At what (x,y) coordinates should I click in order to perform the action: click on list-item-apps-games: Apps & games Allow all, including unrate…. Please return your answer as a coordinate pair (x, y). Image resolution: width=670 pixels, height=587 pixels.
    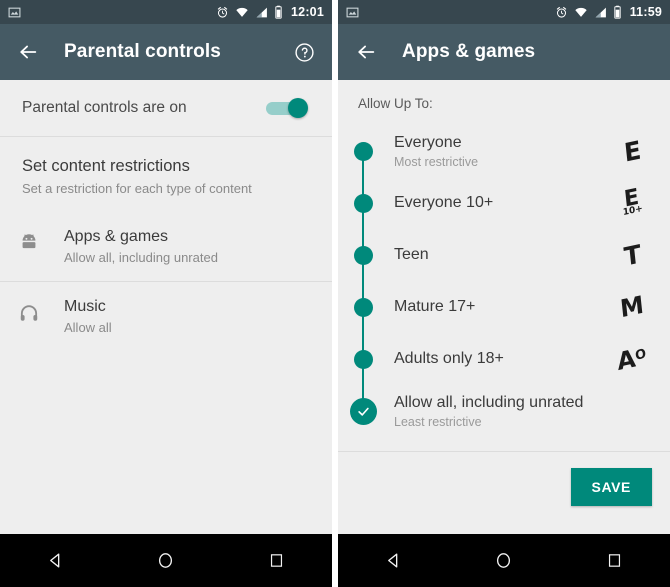
    Looking at the image, I should click on (166, 246).